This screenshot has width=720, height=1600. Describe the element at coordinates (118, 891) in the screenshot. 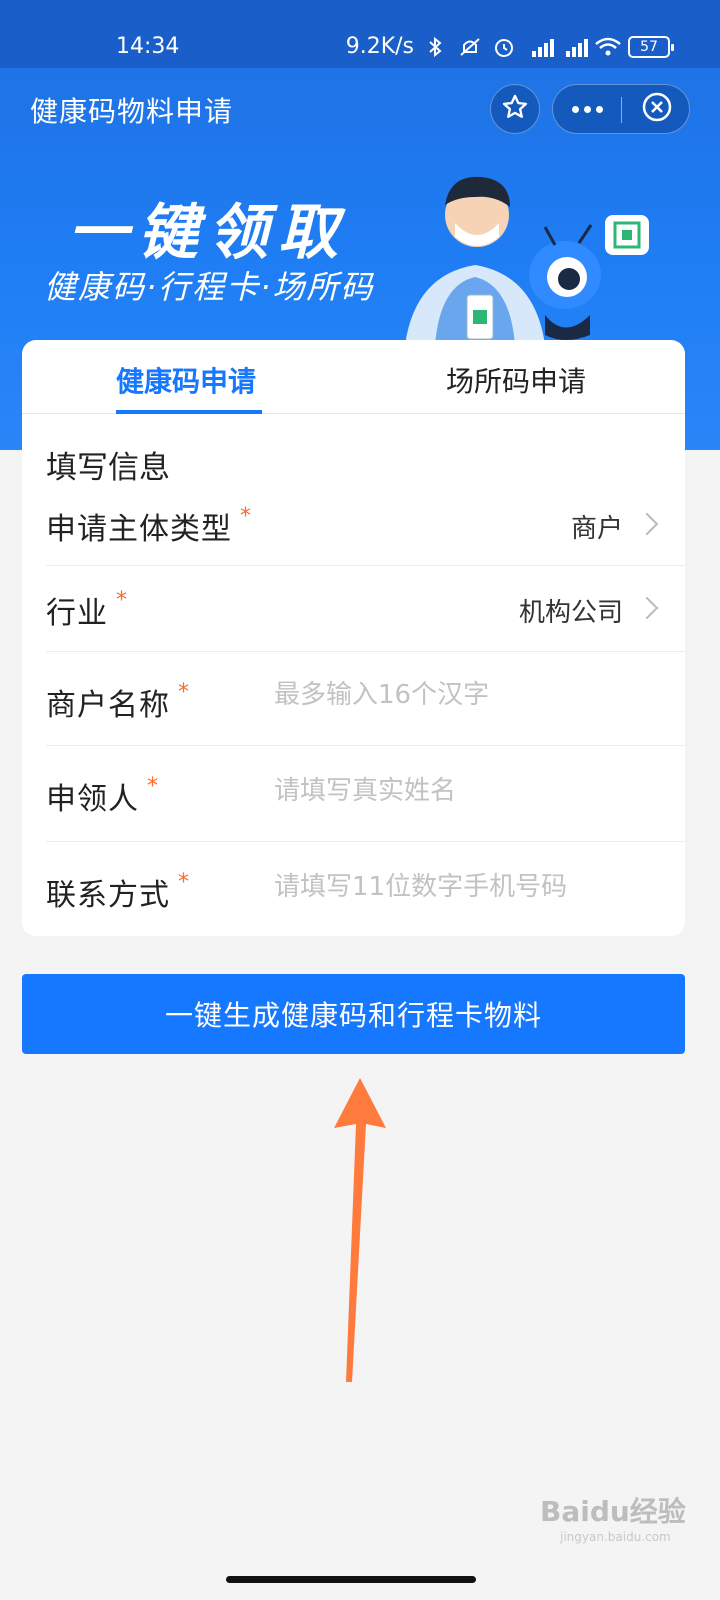

I see `field-label: 联系方式 *` at that location.